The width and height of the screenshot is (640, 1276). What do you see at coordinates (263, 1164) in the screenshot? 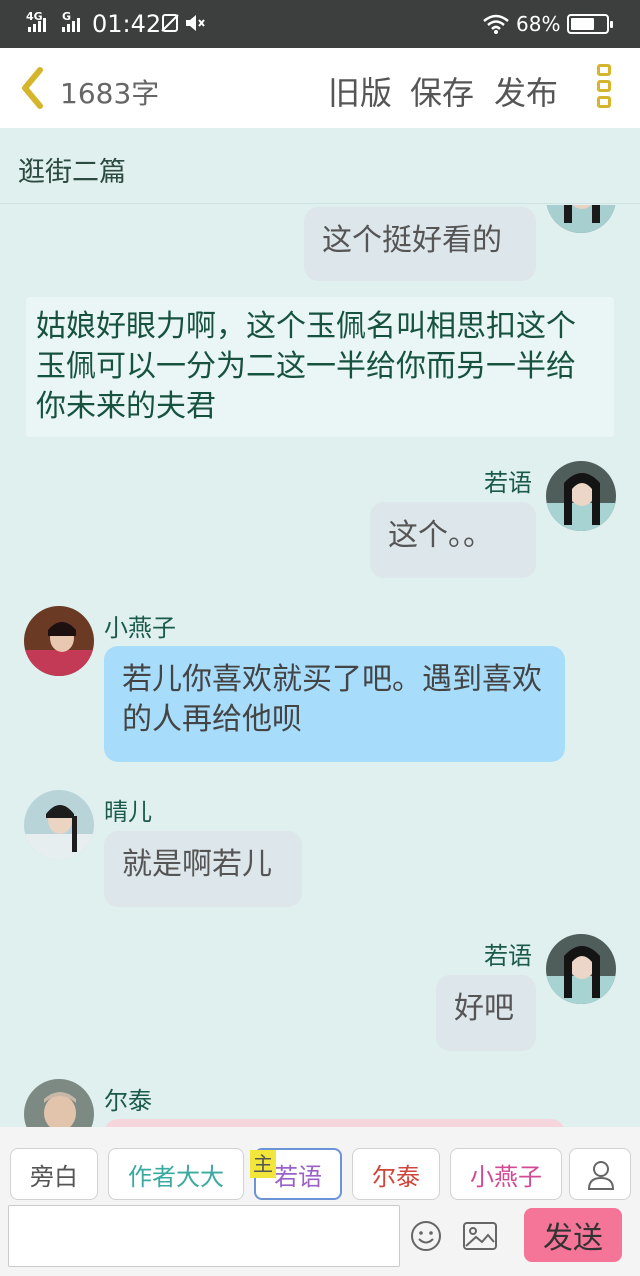
I see `main-character-badge: 主` at bounding box center [263, 1164].